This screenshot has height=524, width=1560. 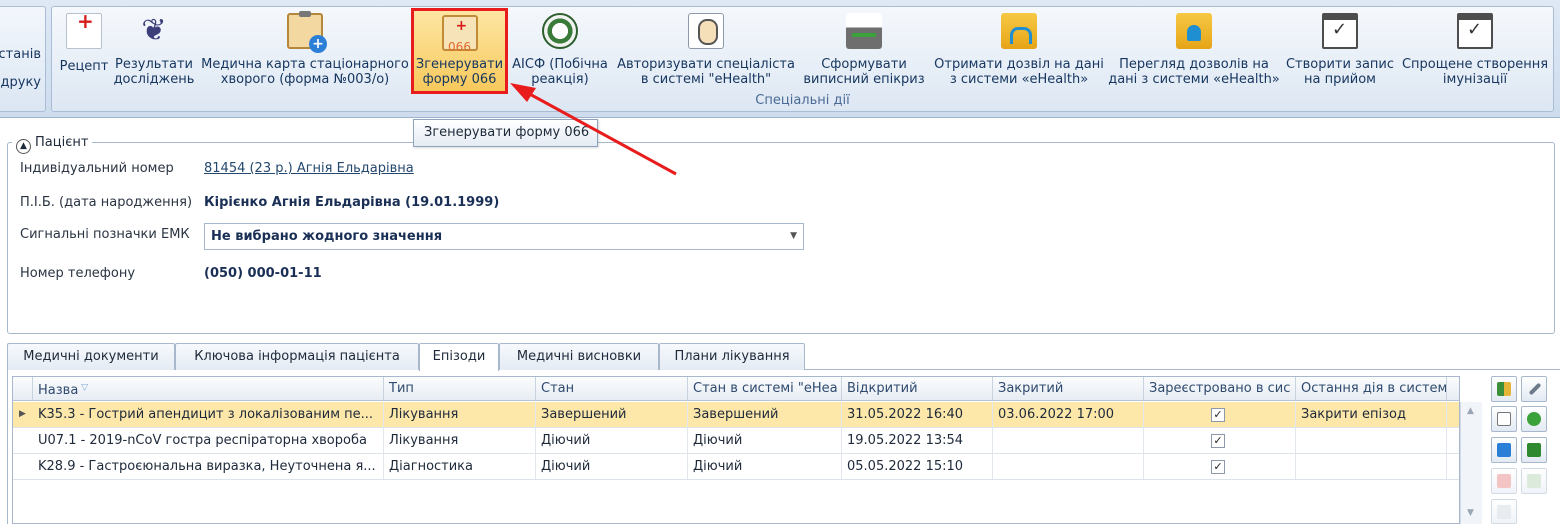 I want to click on recipe-button: Рецепт, so click(x=84, y=51).